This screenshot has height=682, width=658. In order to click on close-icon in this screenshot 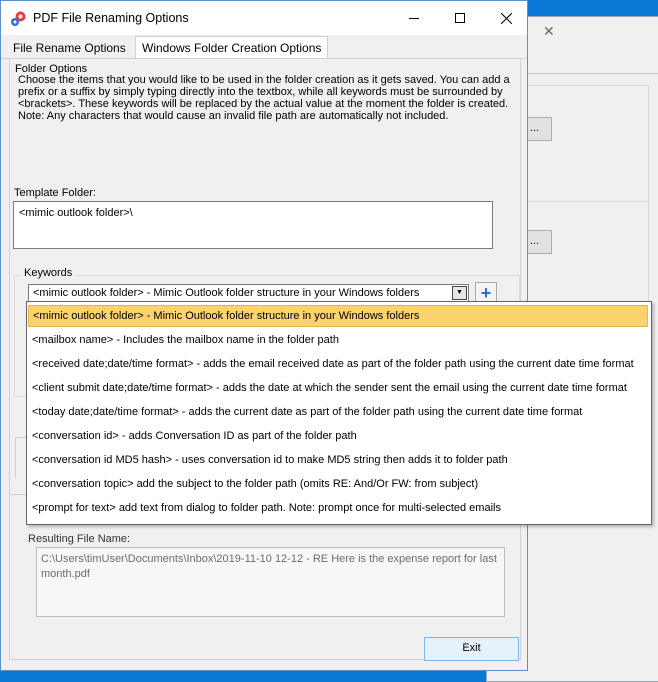, I will do `click(506, 18)`.